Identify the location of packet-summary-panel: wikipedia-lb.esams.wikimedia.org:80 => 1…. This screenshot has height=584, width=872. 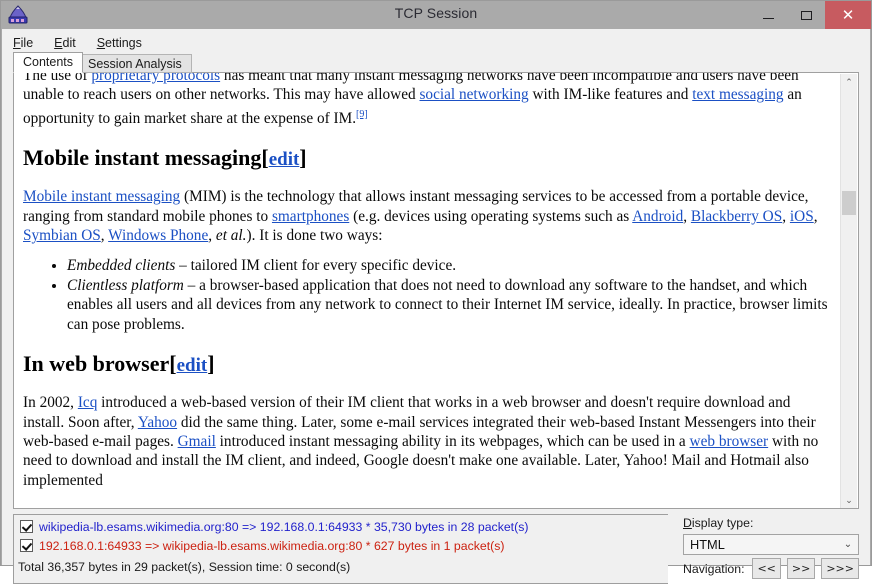
(340, 549).